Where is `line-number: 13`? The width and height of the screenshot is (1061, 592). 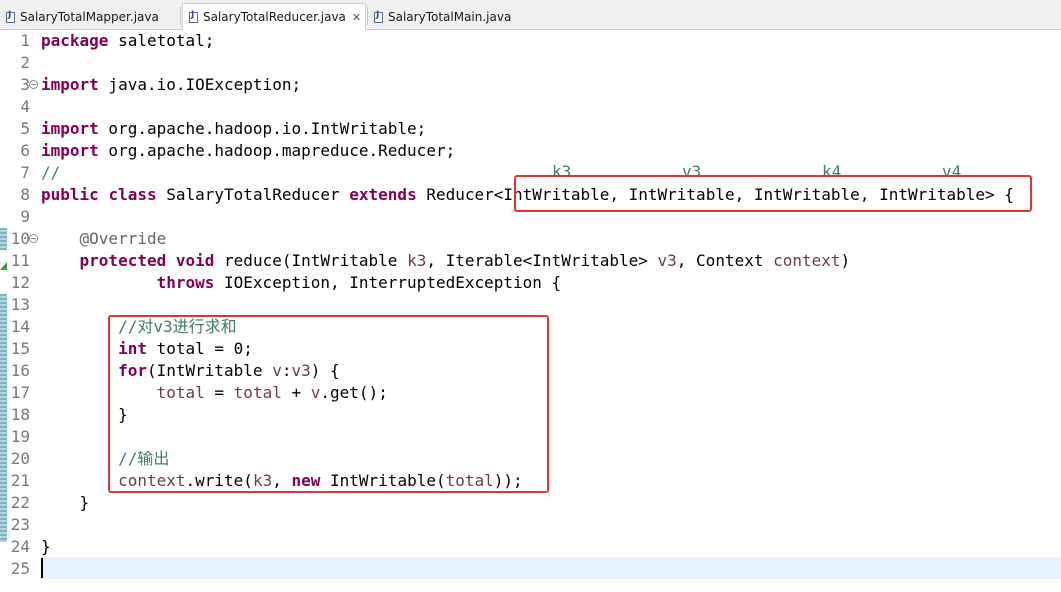 line-number: 13 is located at coordinates (20, 304).